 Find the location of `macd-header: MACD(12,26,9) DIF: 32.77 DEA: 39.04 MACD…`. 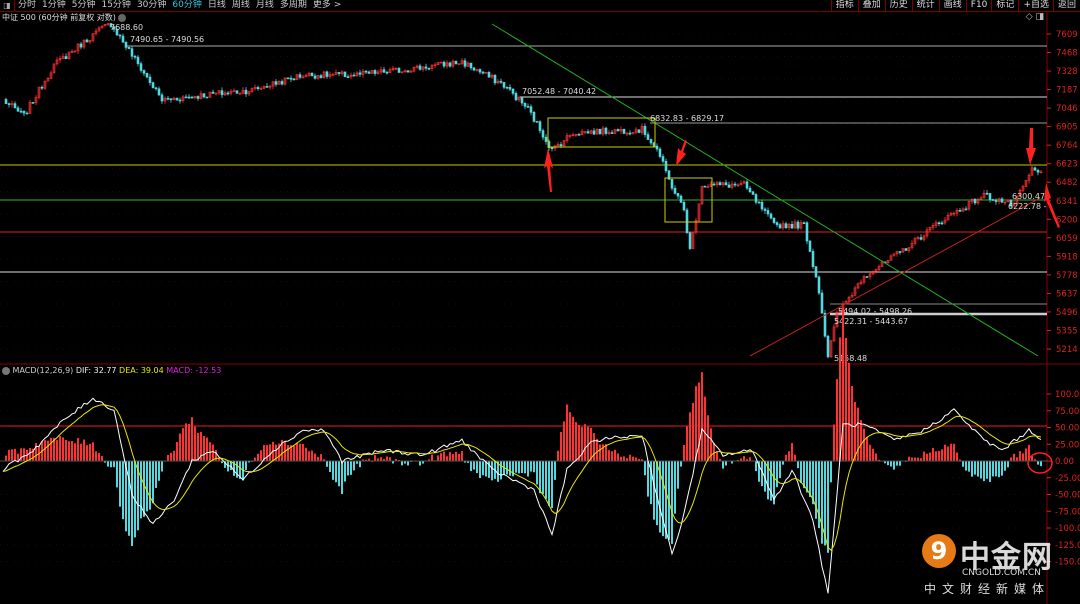

macd-header: MACD(12,26,9) DIF: 32.77 DEA: 39.04 MACD… is located at coordinates (111, 370).